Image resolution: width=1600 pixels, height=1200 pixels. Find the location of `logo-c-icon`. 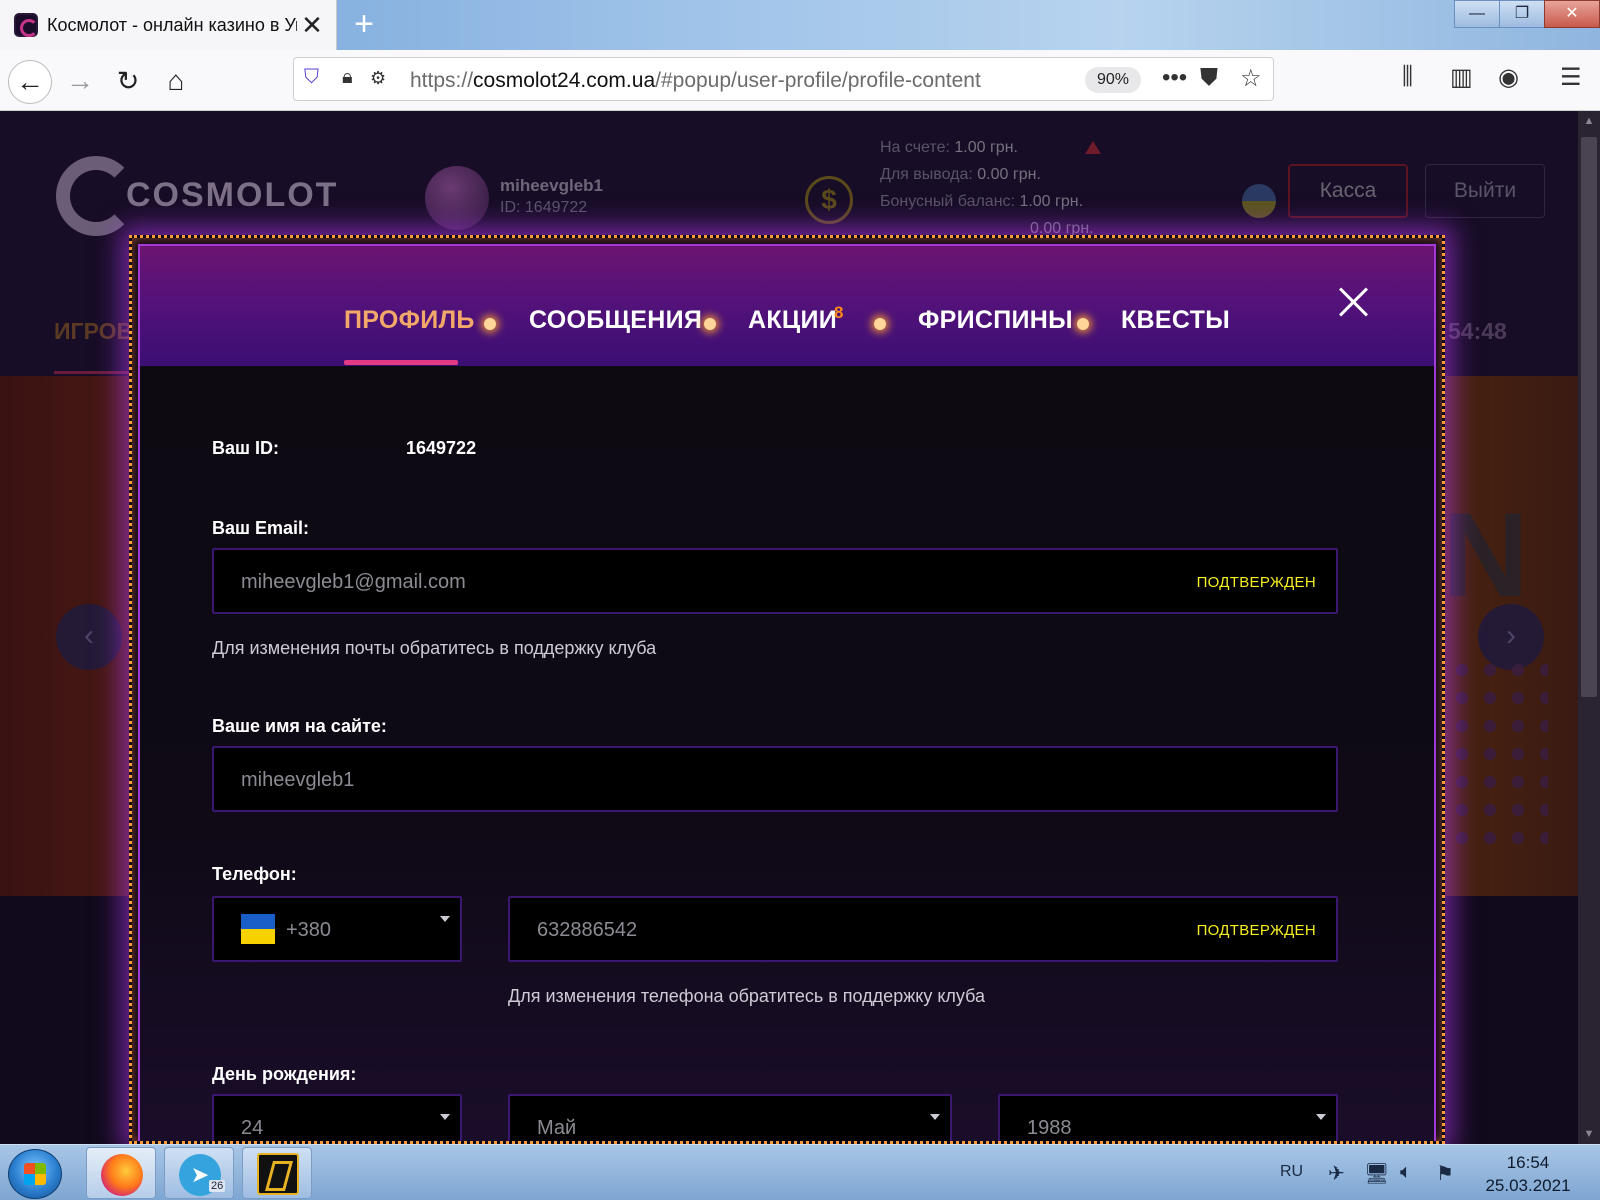

logo-c-icon is located at coordinates (96, 196).